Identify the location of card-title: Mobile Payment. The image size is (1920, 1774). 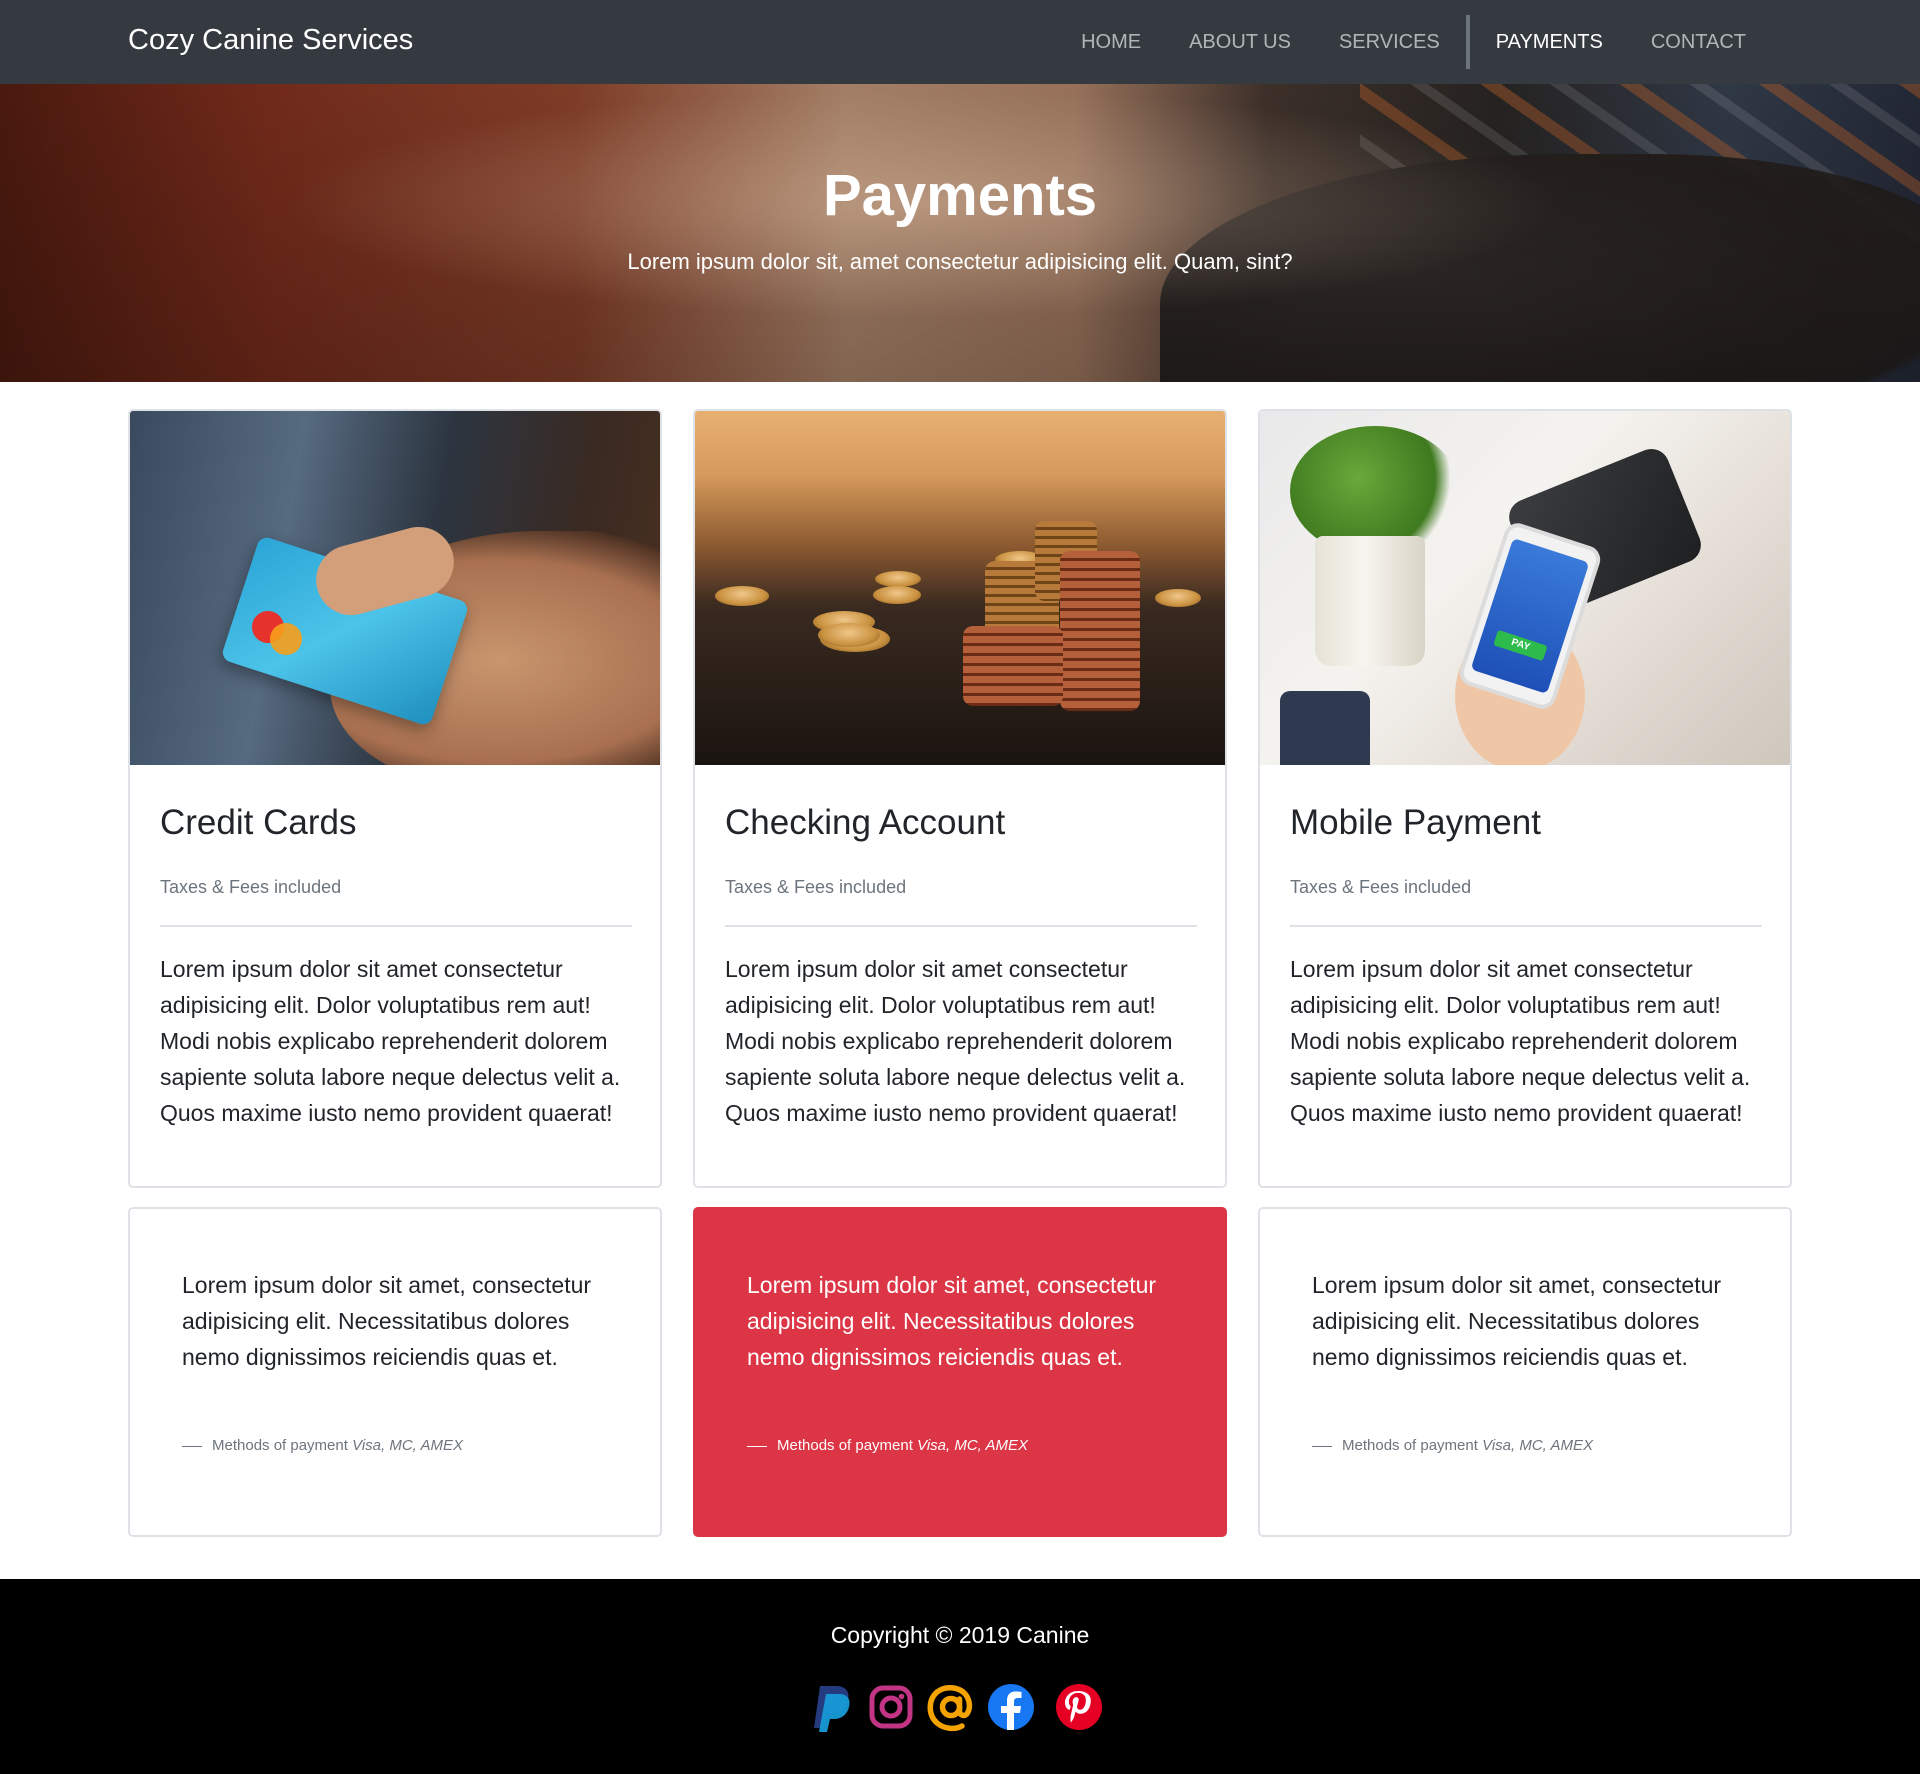
(1415, 822).